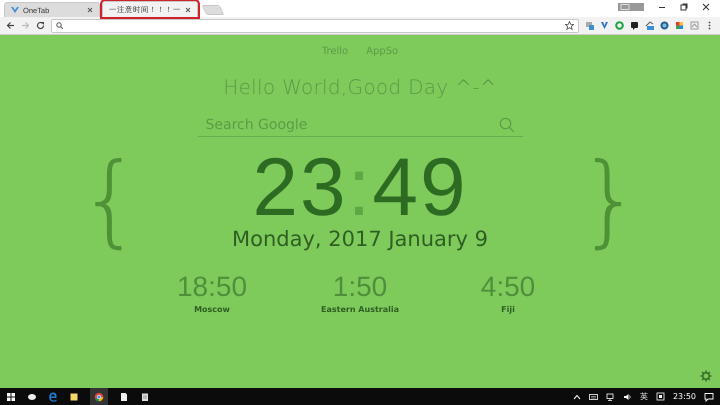 This screenshot has height=405, width=720. Describe the element at coordinates (694, 25) in the screenshot. I see `picture-frame-icon` at that location.